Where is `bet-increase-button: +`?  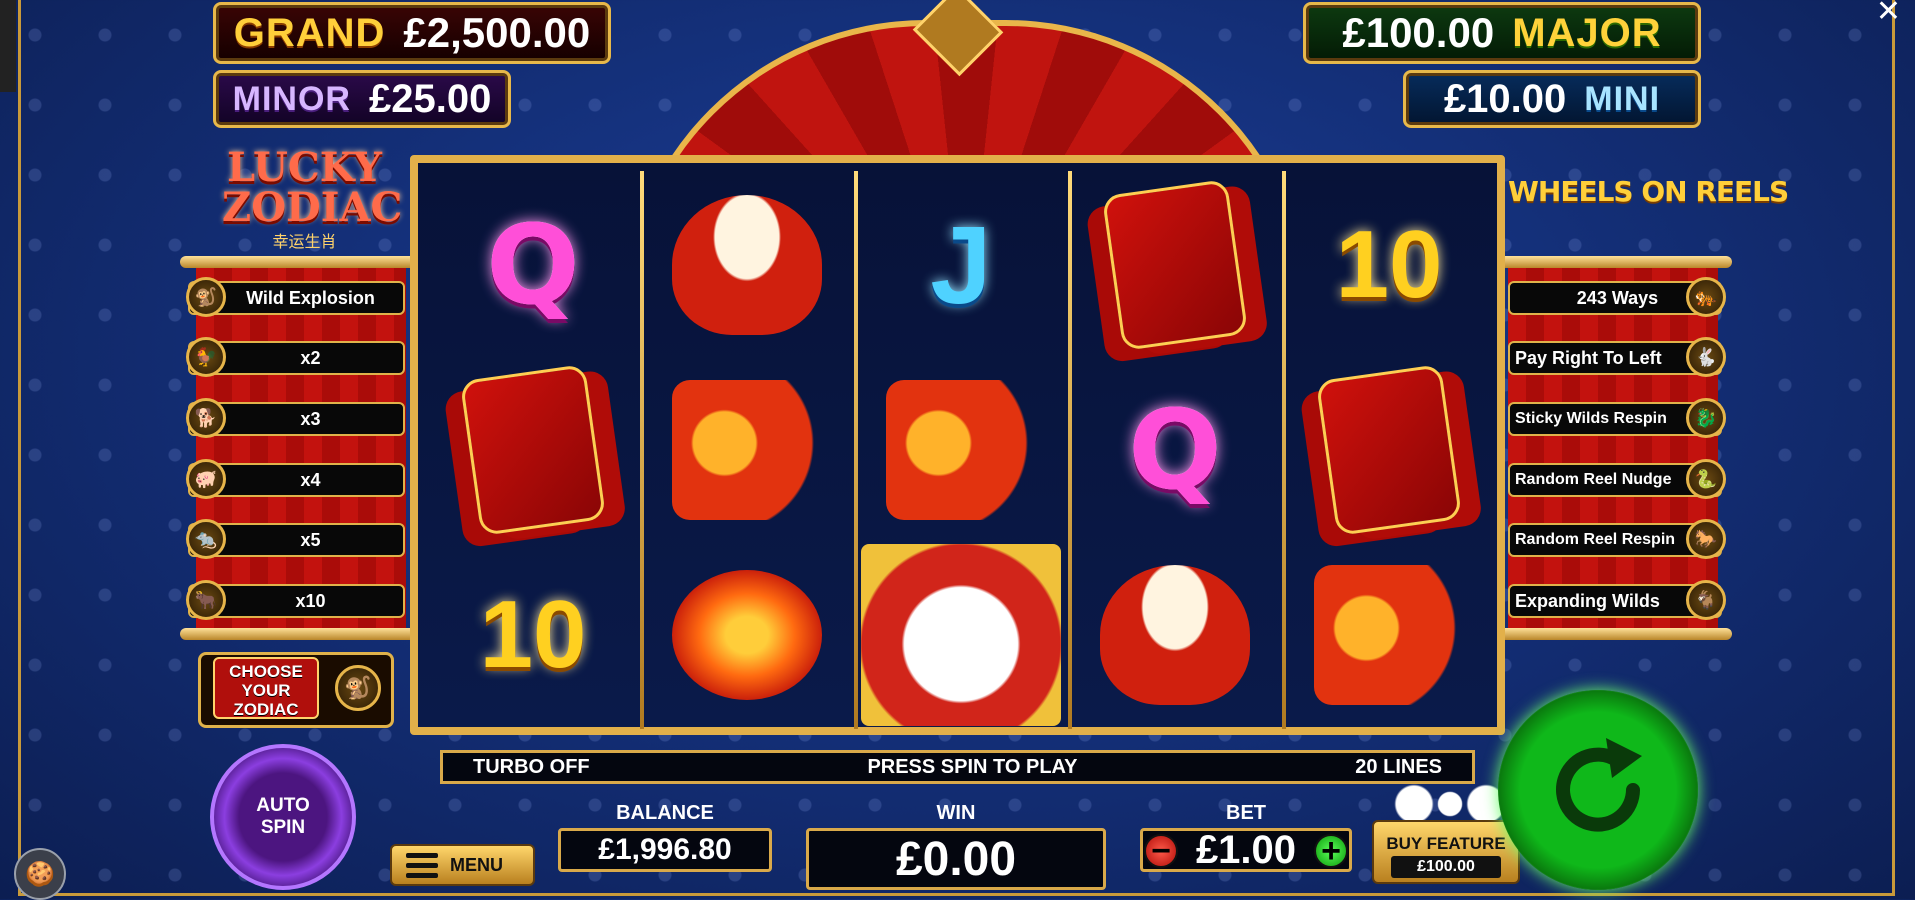
bet-increase-button: + is located at coordinates (1331, 851).